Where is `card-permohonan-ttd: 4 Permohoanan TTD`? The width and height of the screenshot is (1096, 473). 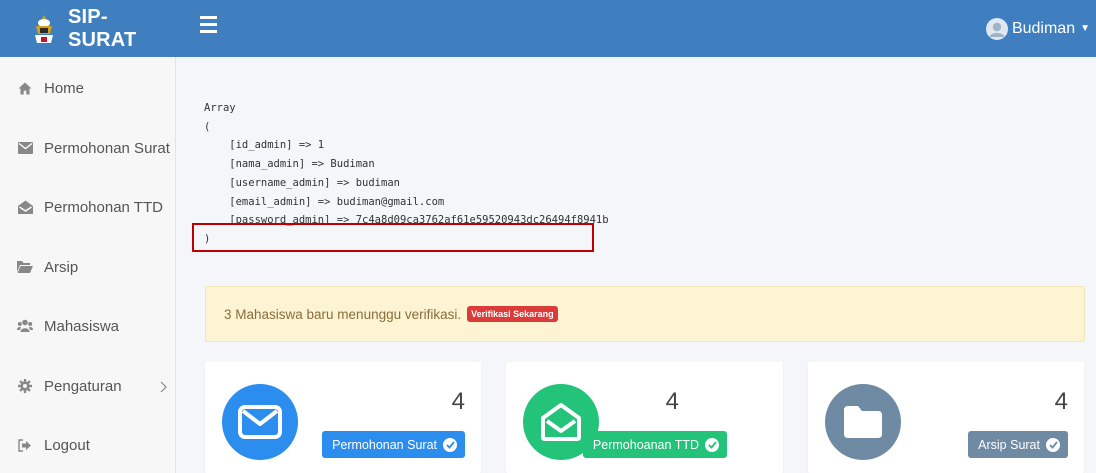 card-permohonan-ttd: 4 Permohoanan TTD is located at coordinates (644, 417).